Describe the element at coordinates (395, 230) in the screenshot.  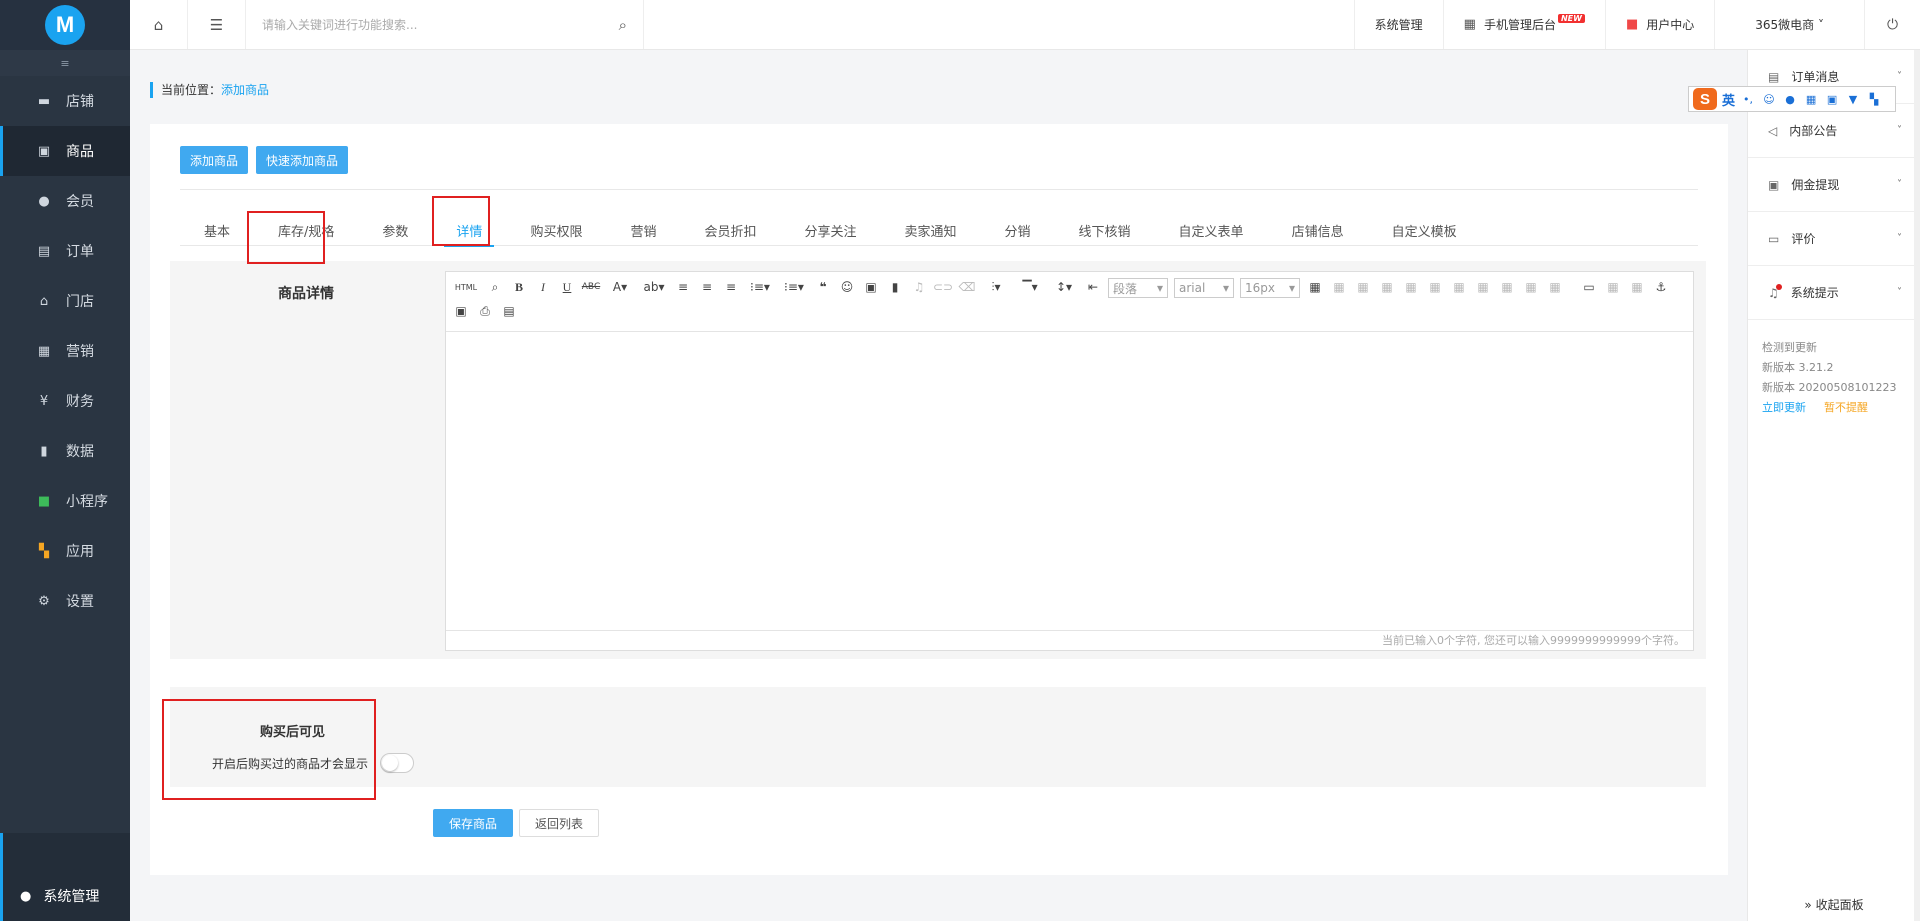
I see `tab-params: 参数` at that location.